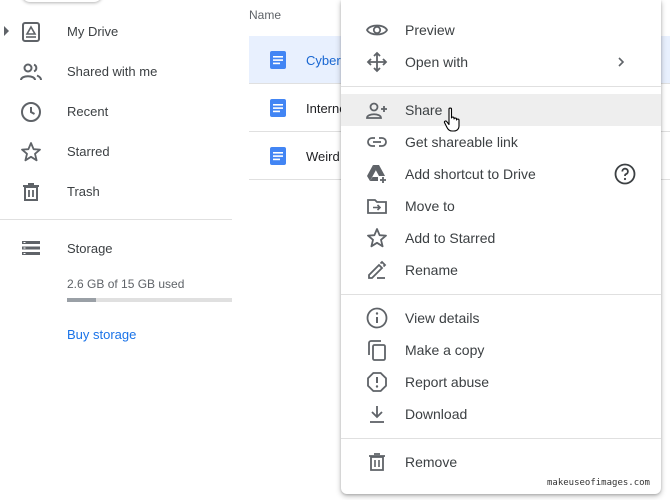  Describe the element at coordinates (430, 206) in the screenshot. I see `menu-item-label: Move to` at that location.